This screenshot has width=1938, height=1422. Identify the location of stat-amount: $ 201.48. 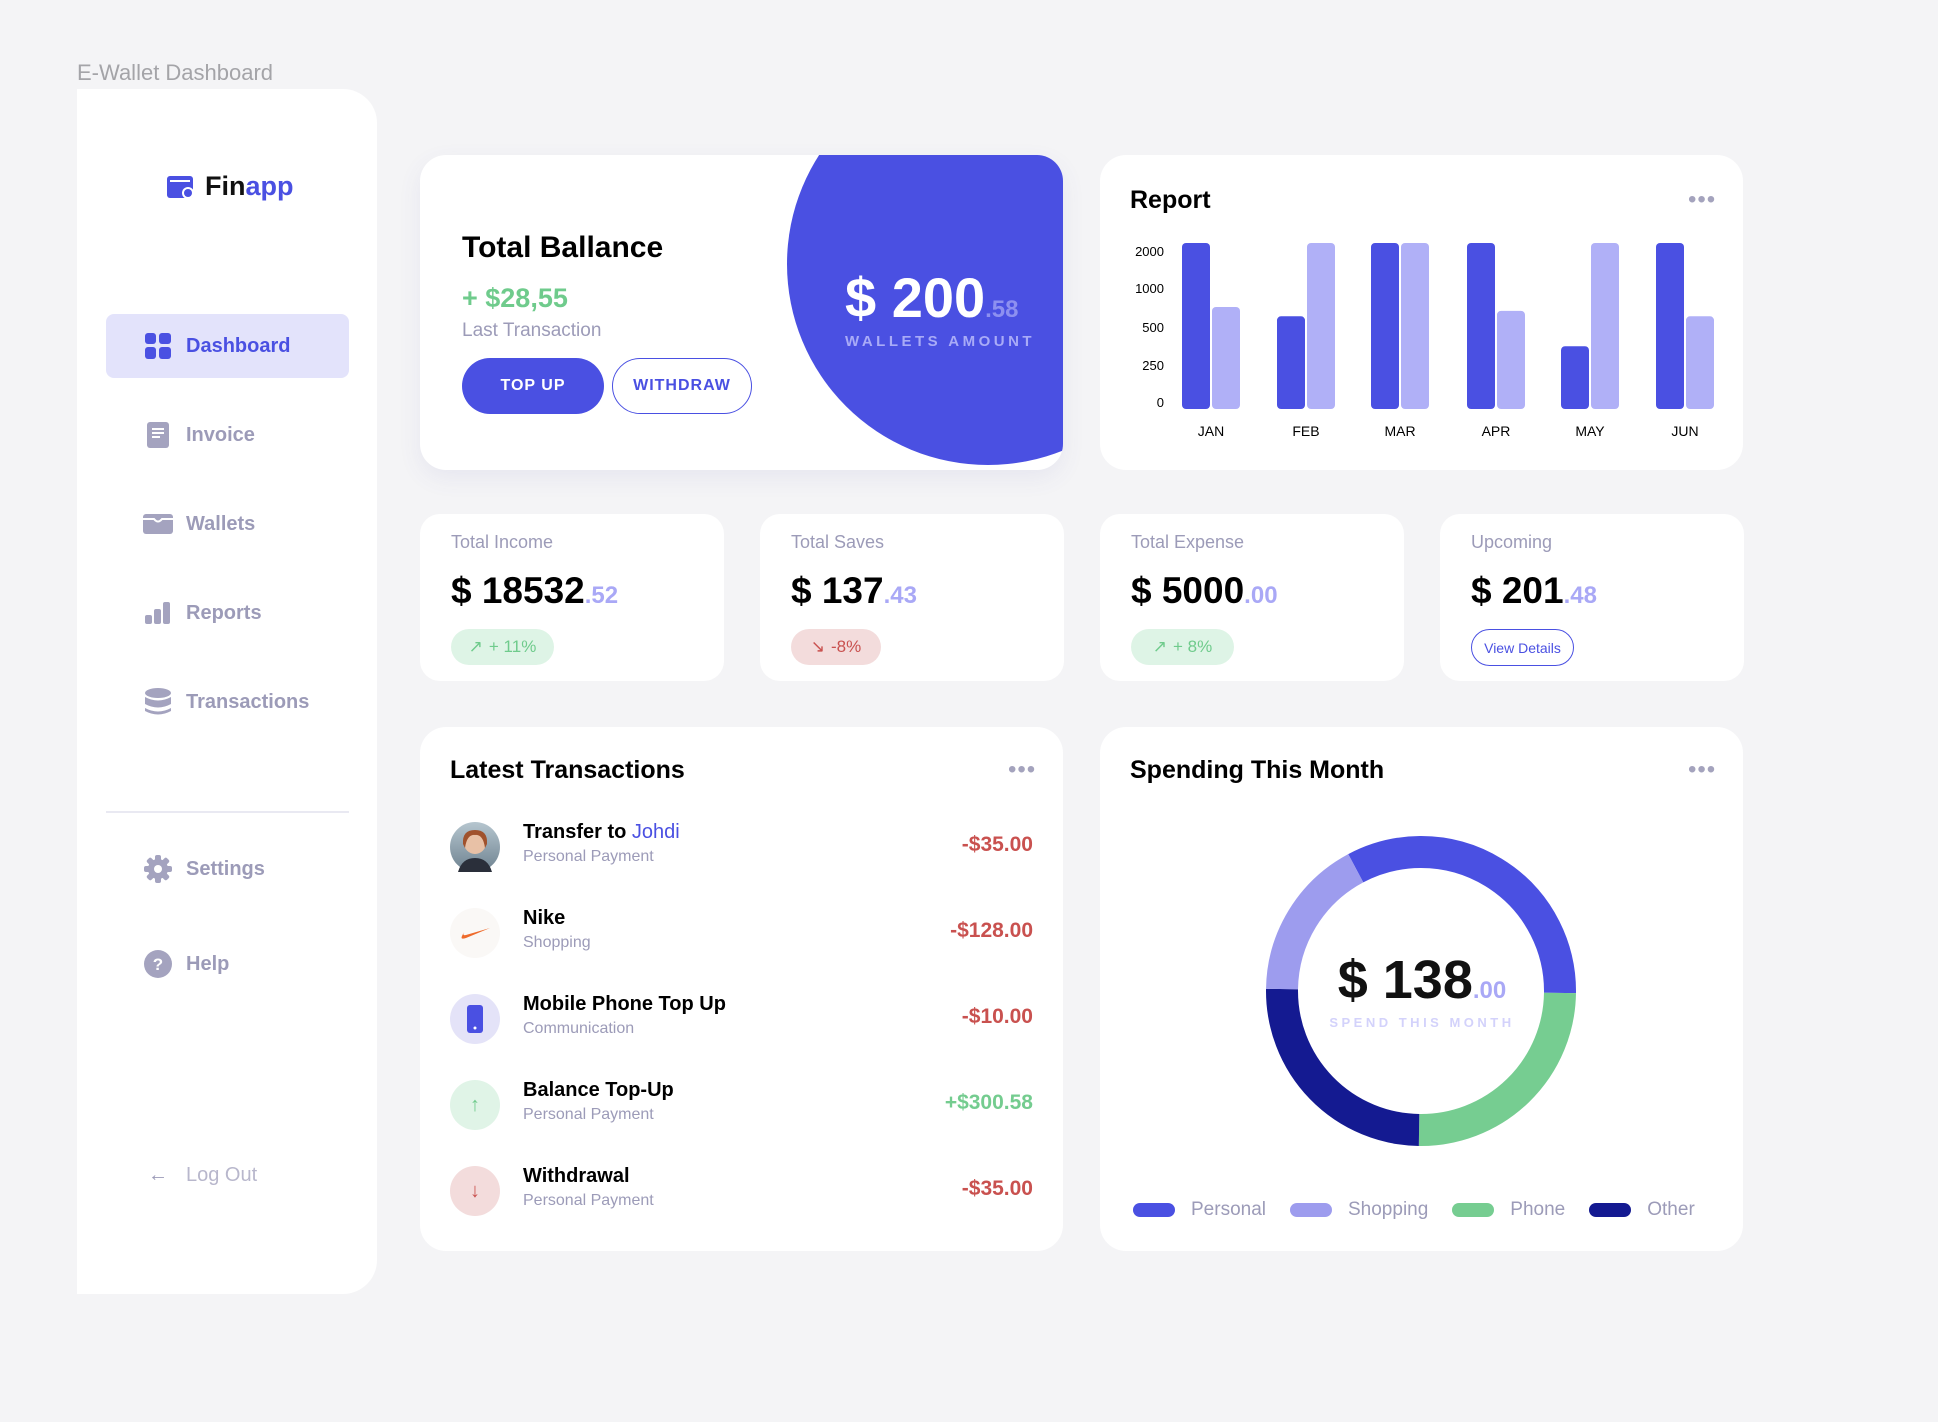
(1534, 591).